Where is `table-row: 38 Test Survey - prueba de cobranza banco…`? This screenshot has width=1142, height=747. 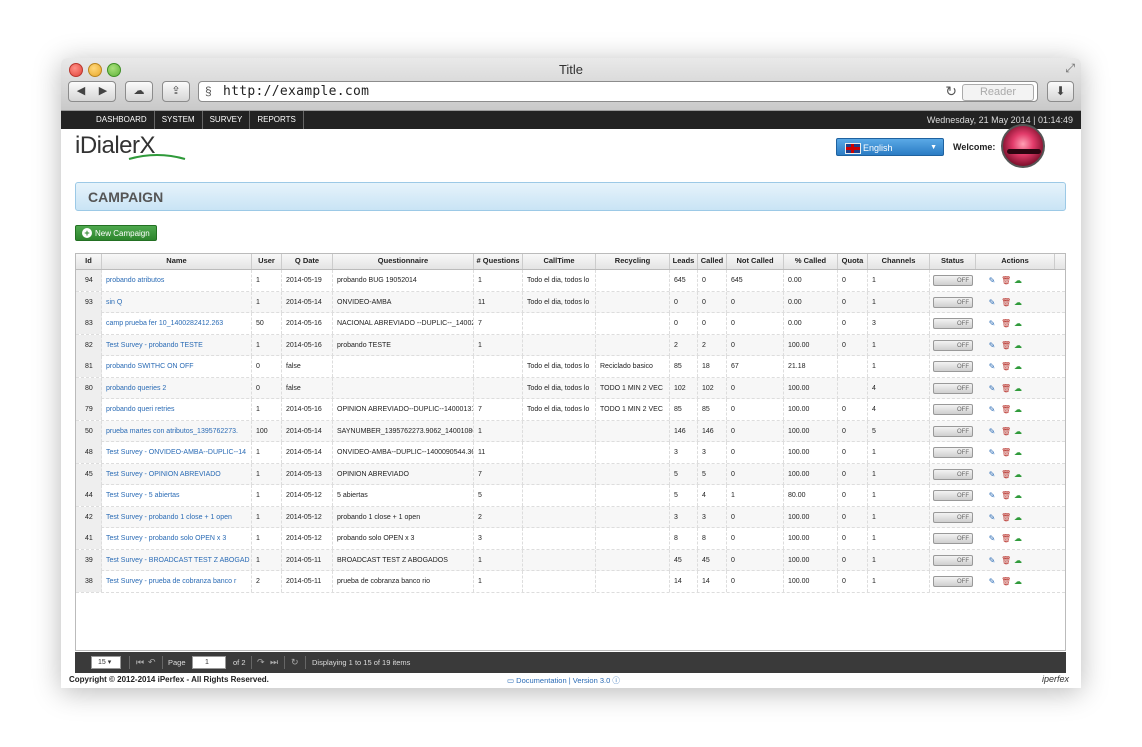
table-row: 38 Test Survey - prueba de cobranza banco… is located at coordinates (570, 582).